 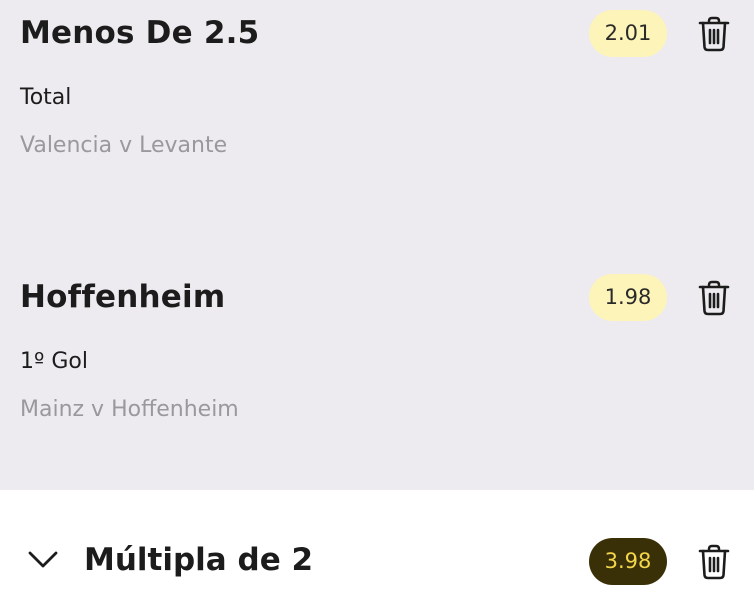 I want to click on selection-market: 1º Gol, so click(x=54, y=361).